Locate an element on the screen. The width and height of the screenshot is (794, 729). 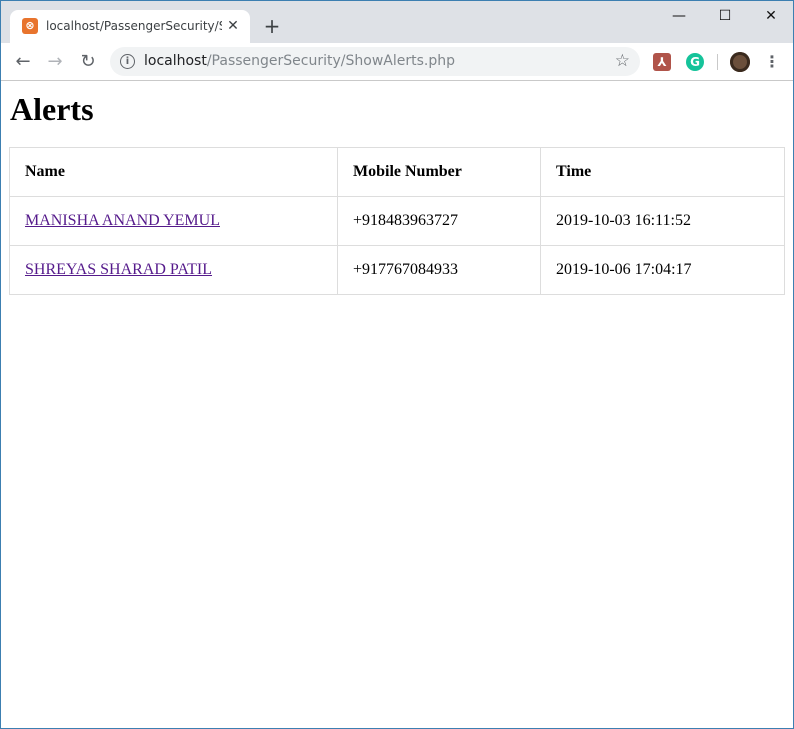
bookmark-star-icon: ☆ is located at coordinates (622, 61).